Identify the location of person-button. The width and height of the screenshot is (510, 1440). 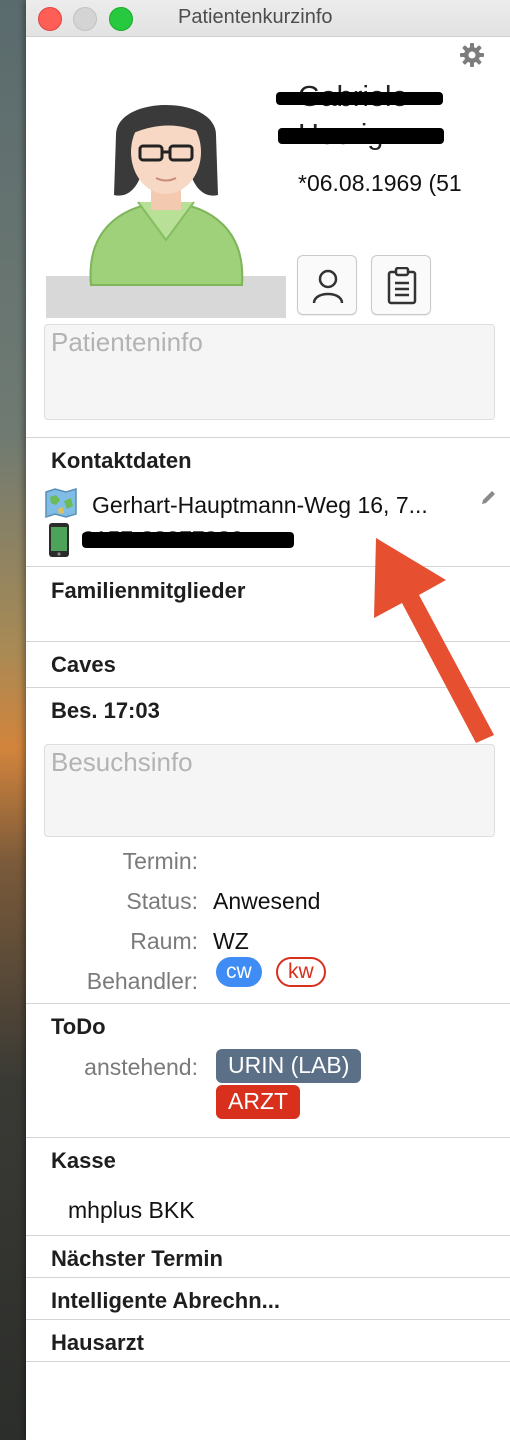
(327, 285).